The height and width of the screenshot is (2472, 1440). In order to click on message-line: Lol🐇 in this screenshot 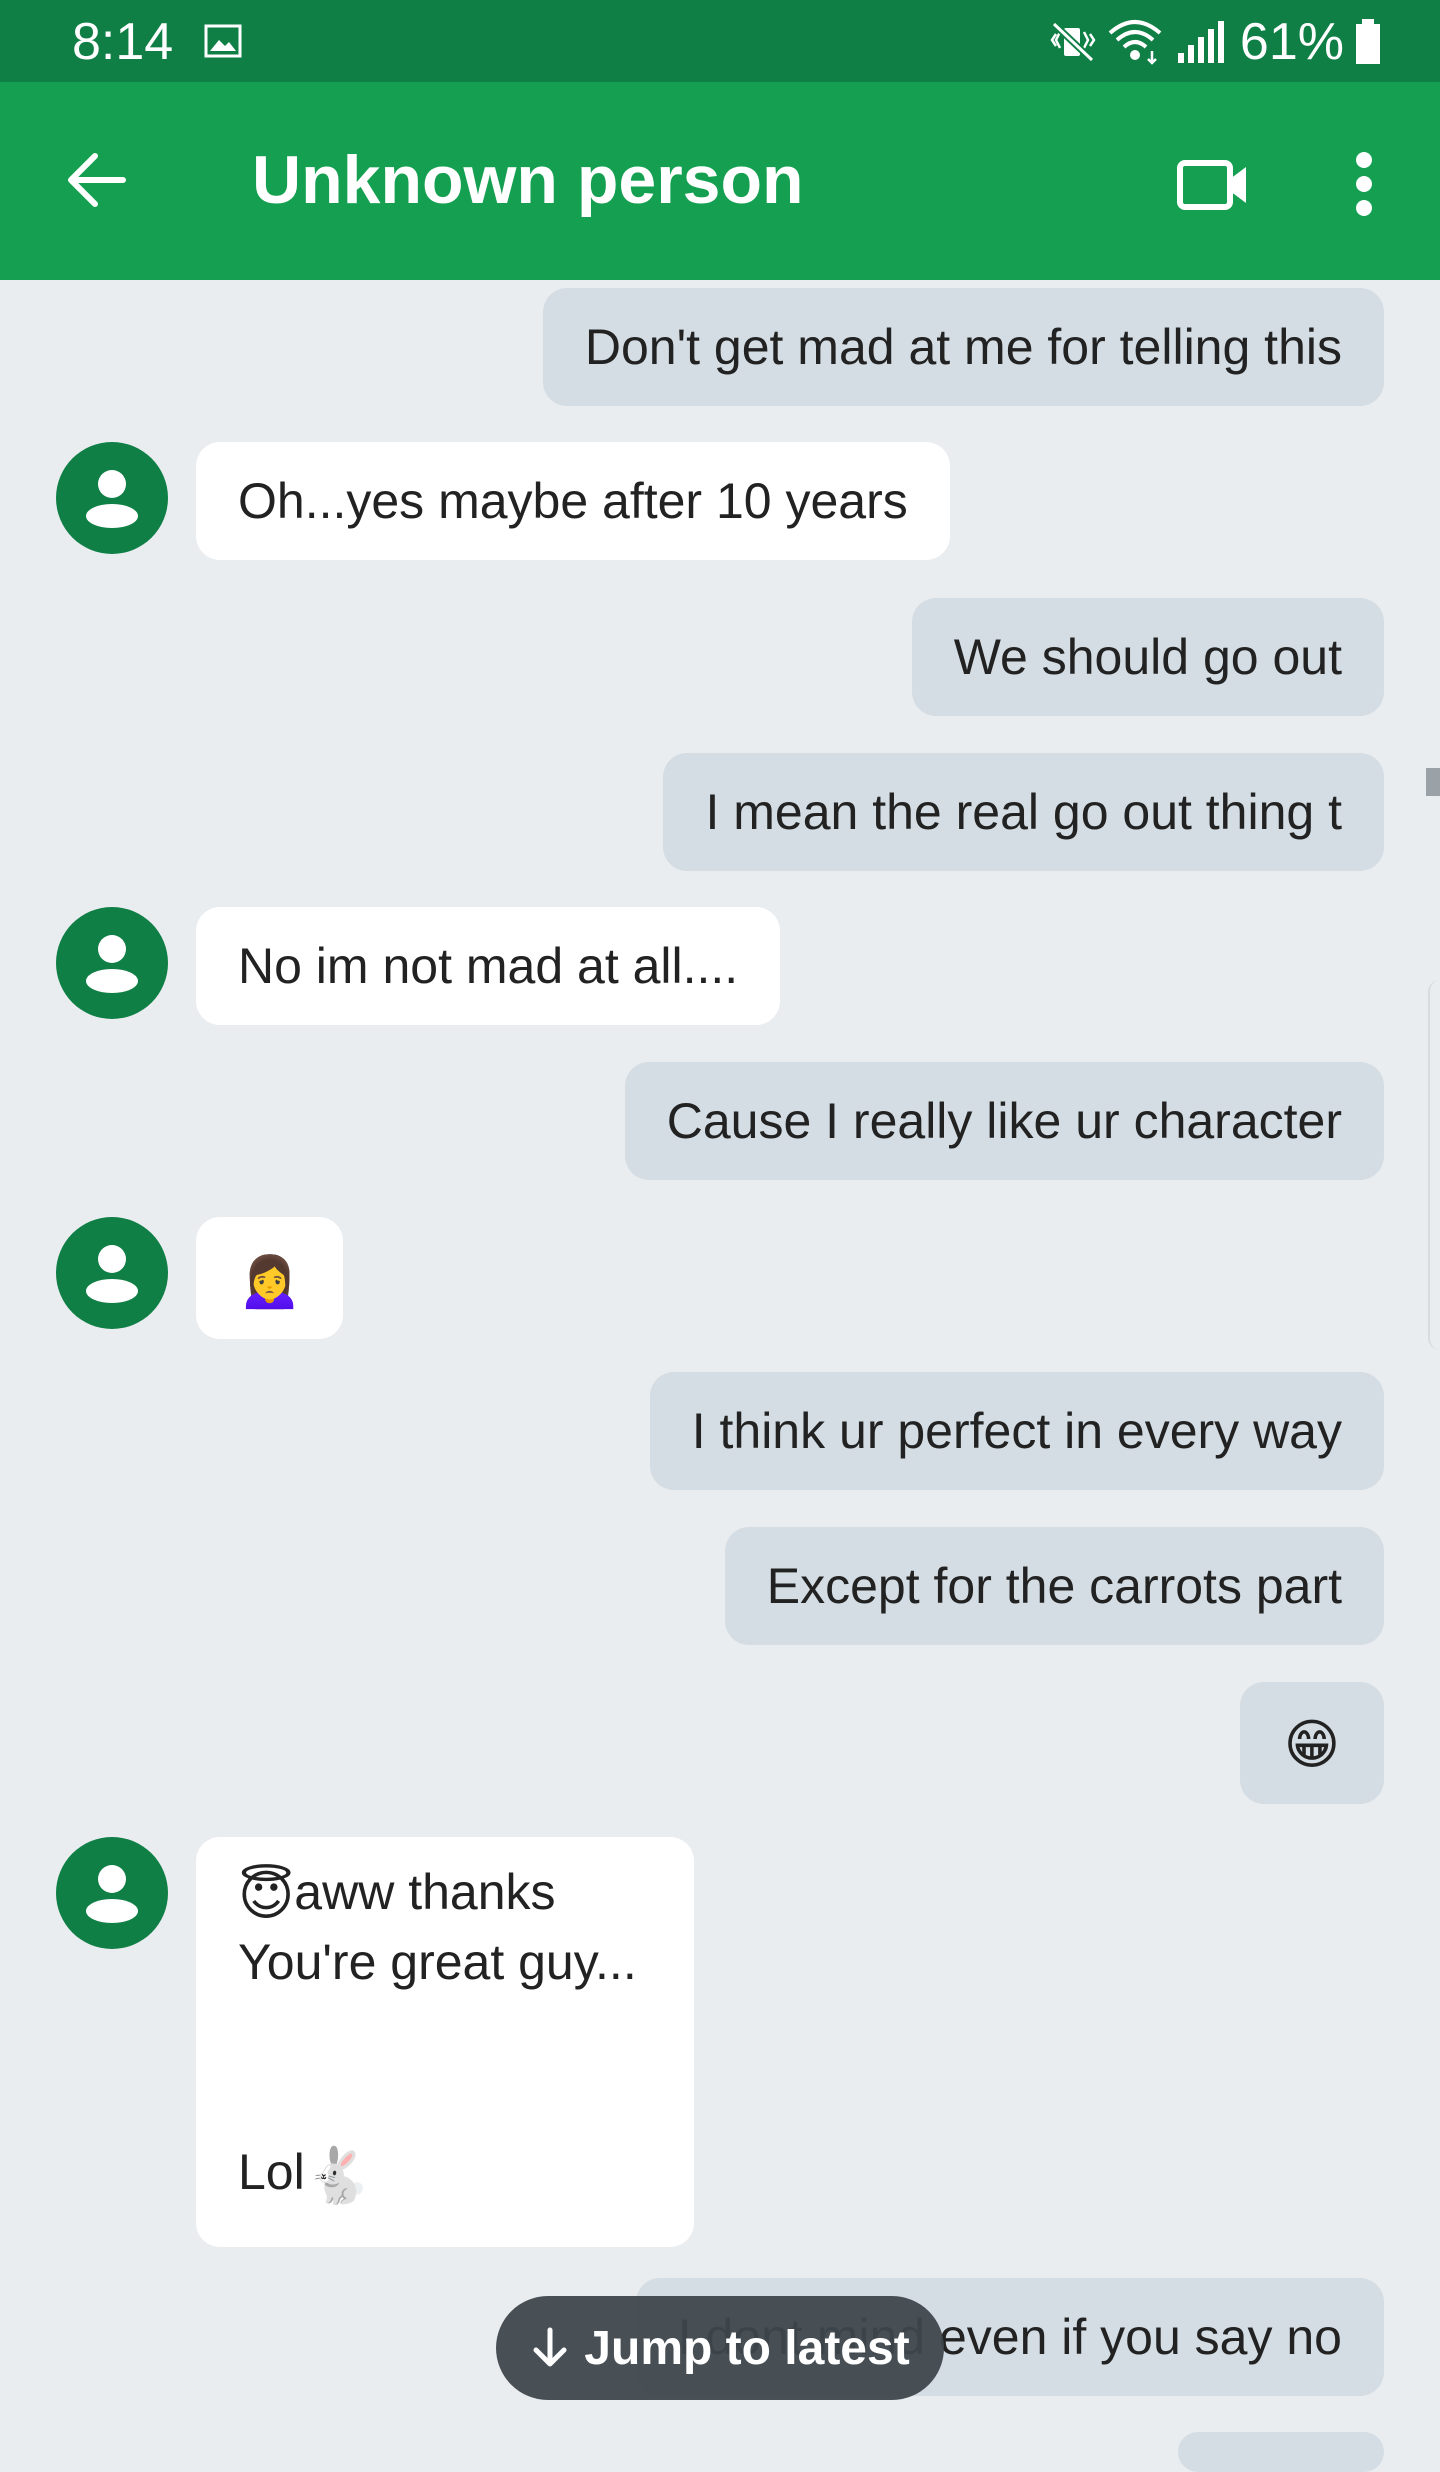, I will do `click(445, 2172)`.